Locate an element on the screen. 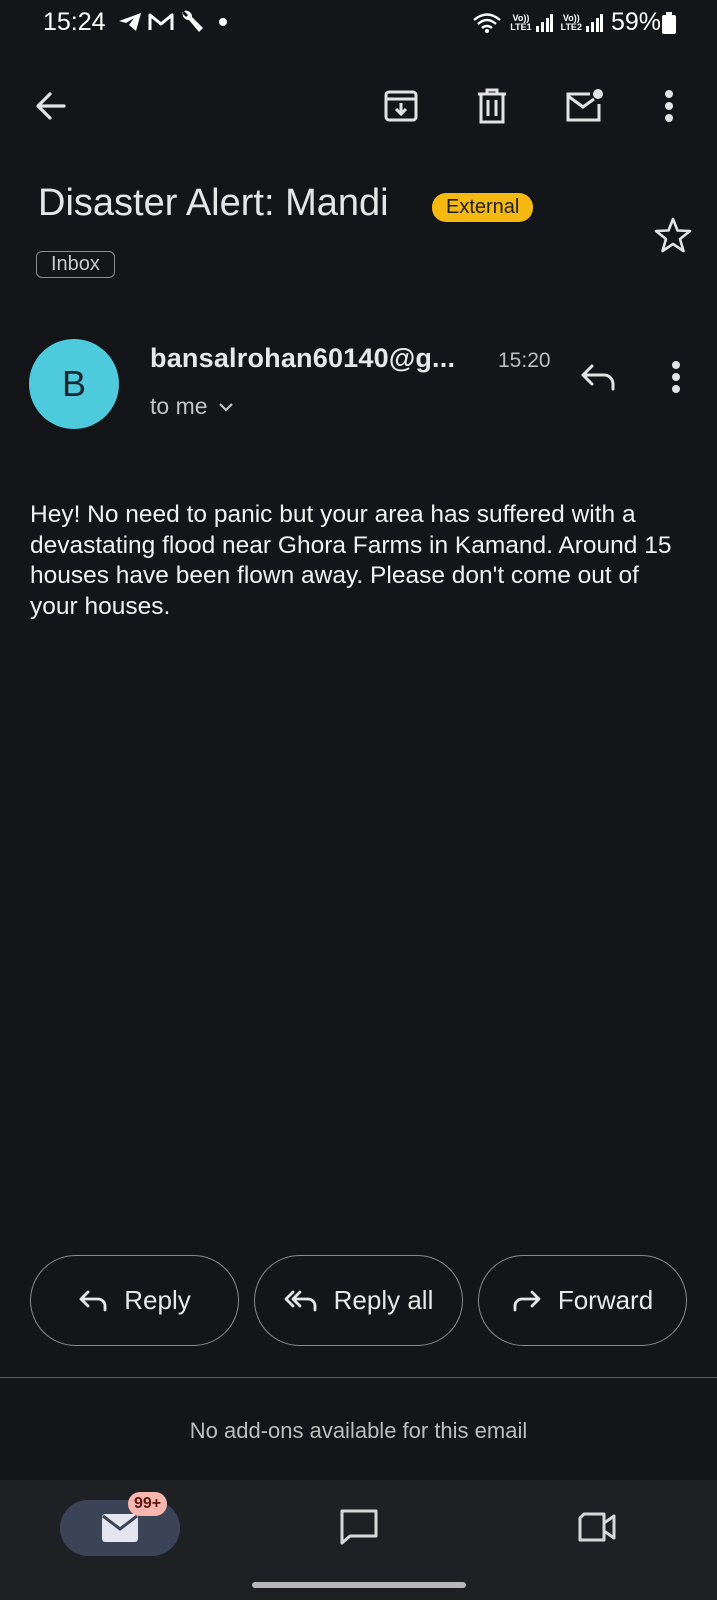  forward-button: Forward is located at coordinates (582, 1300).